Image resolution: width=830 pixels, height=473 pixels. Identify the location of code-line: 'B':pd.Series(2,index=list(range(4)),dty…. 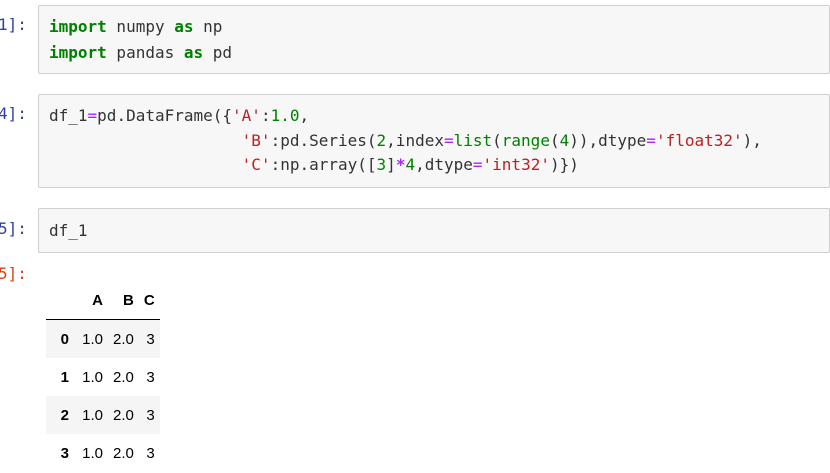
(405, 141).